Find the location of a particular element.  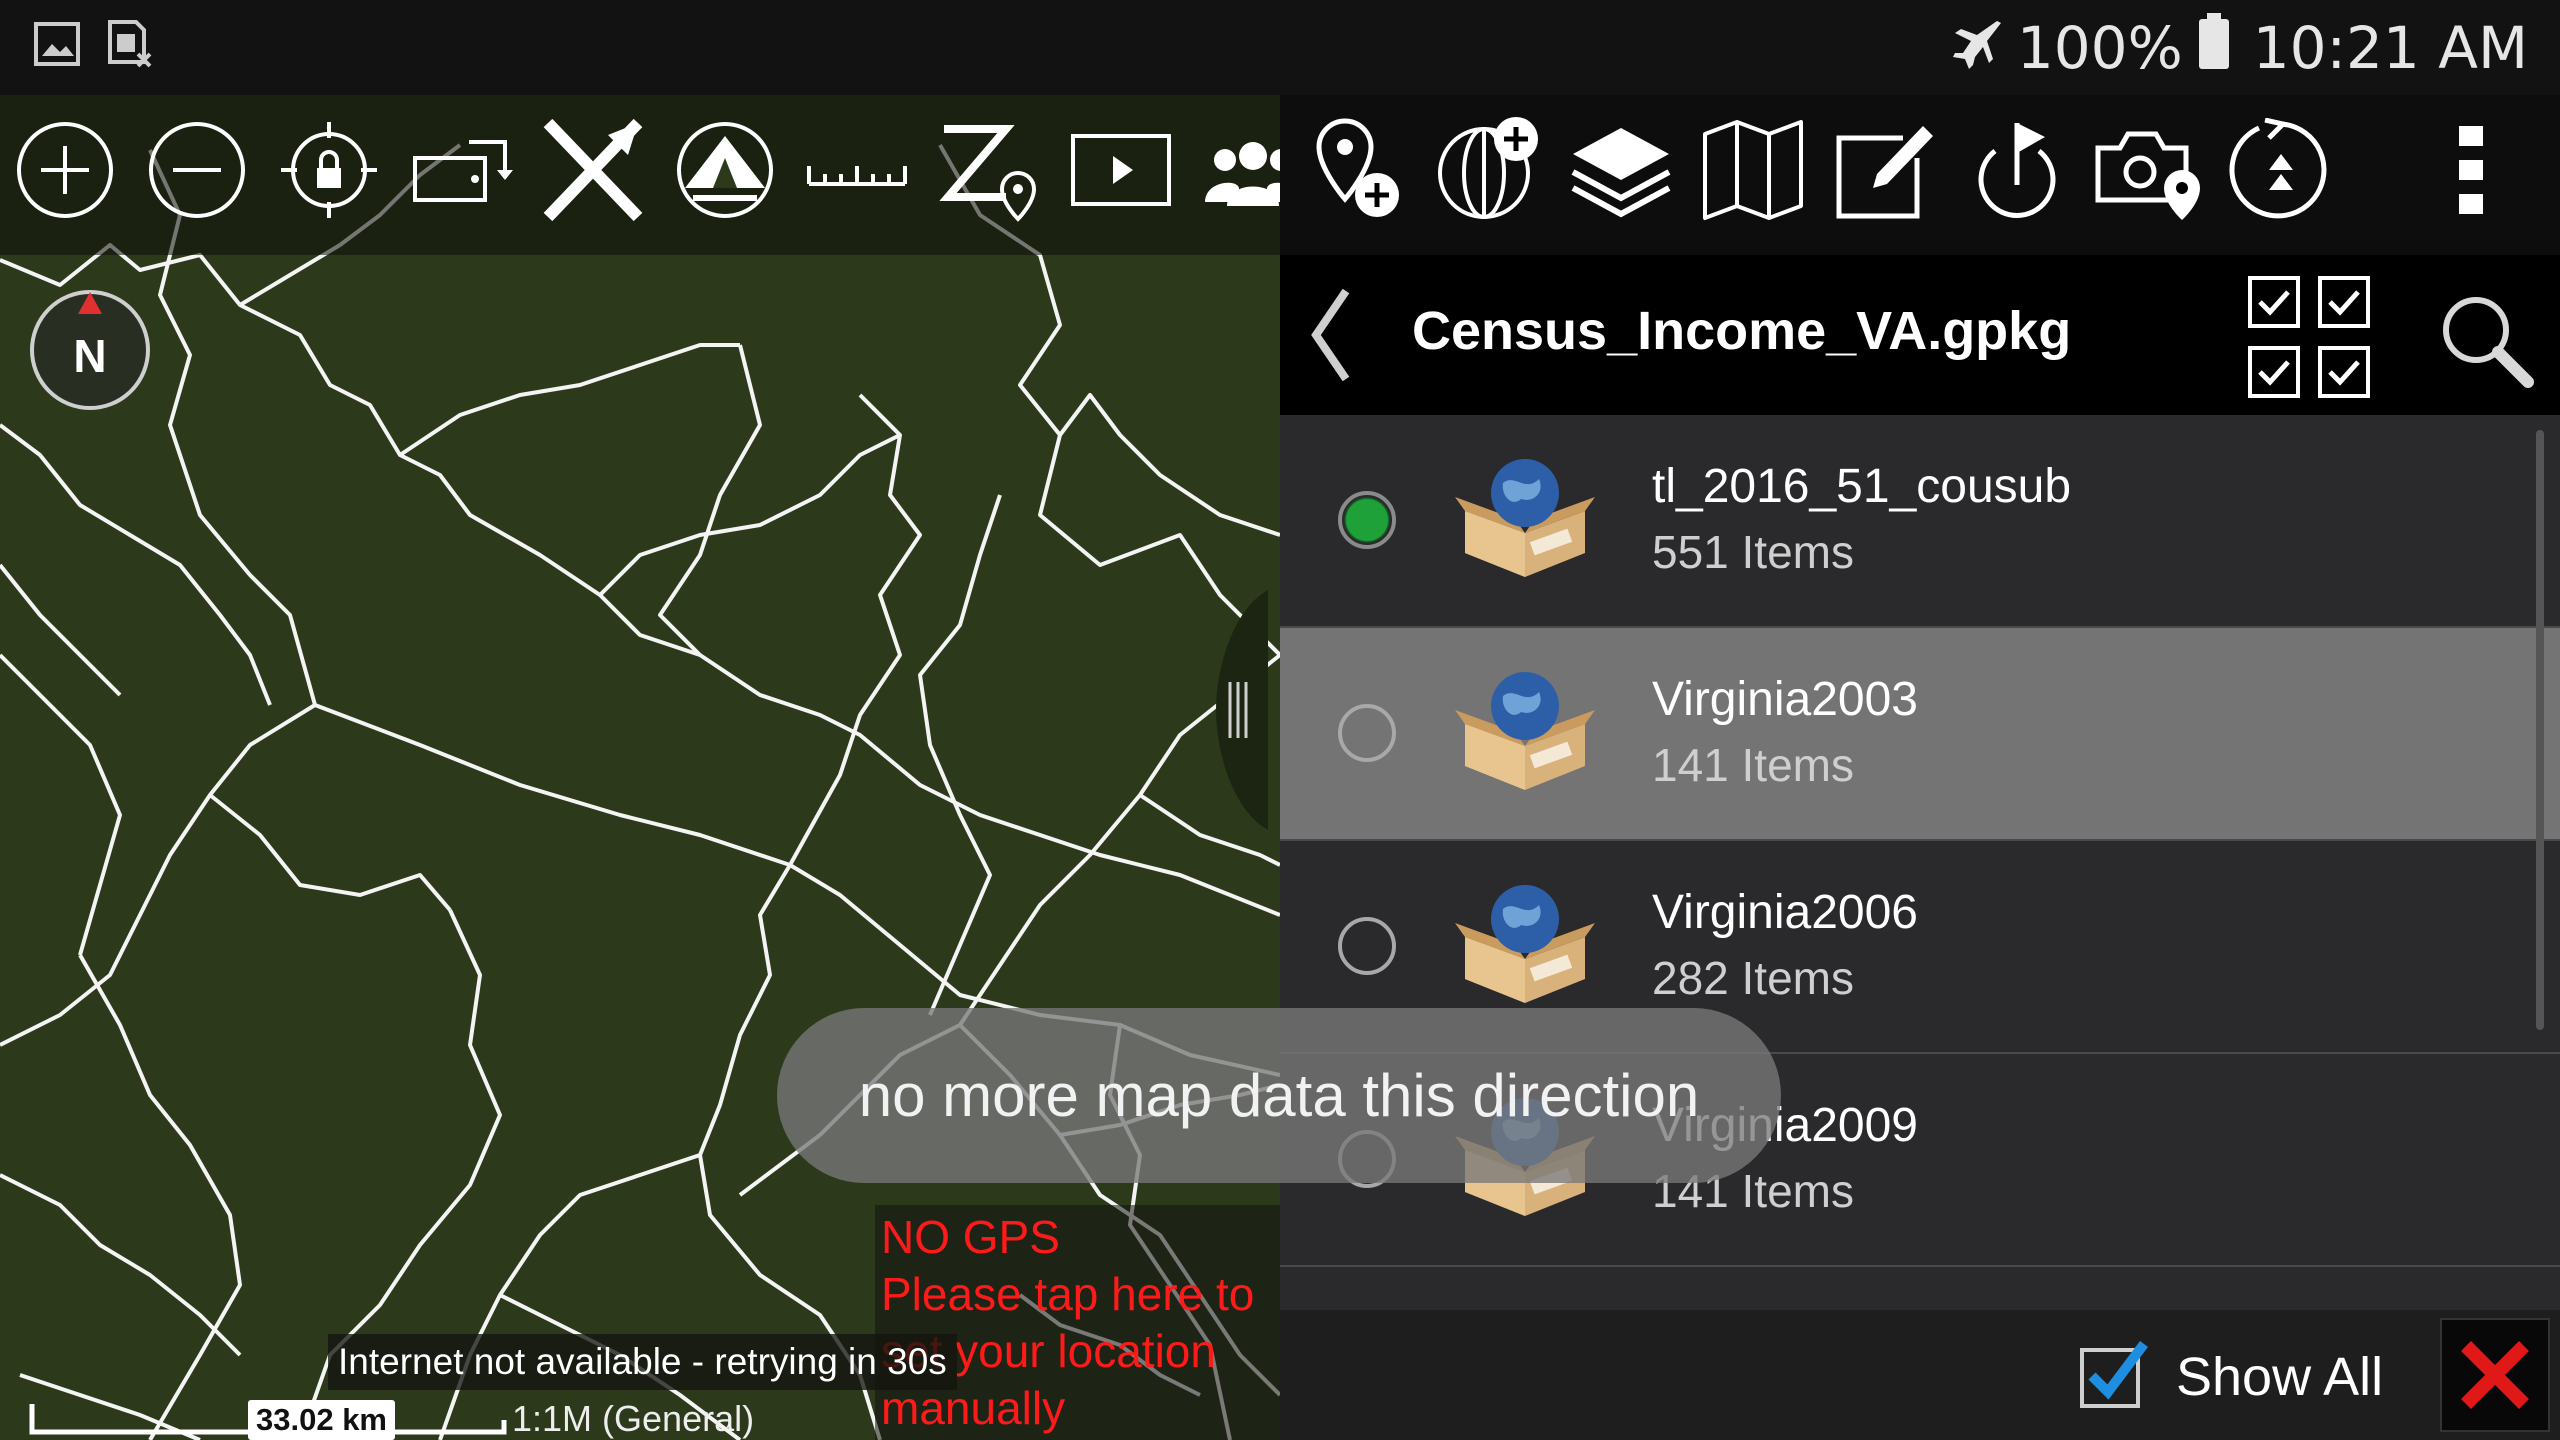

drawer-handle is located at coordinates (1240, 710).